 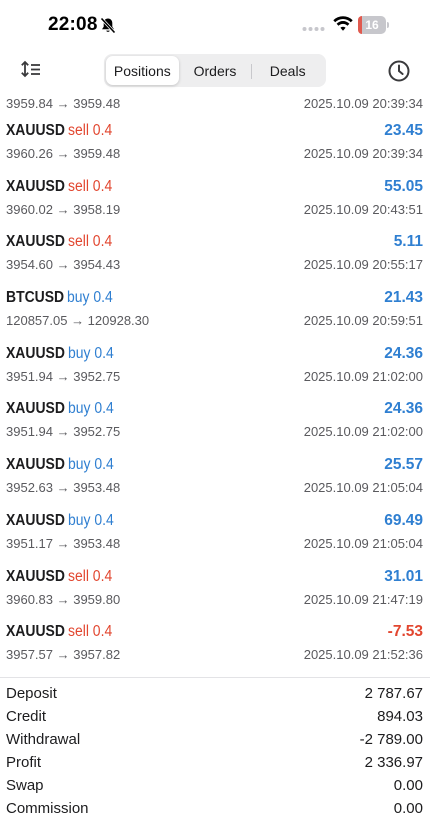 I want to click on deal-time: 2025.10.09 20:59:51, so click(x=363, y=321).